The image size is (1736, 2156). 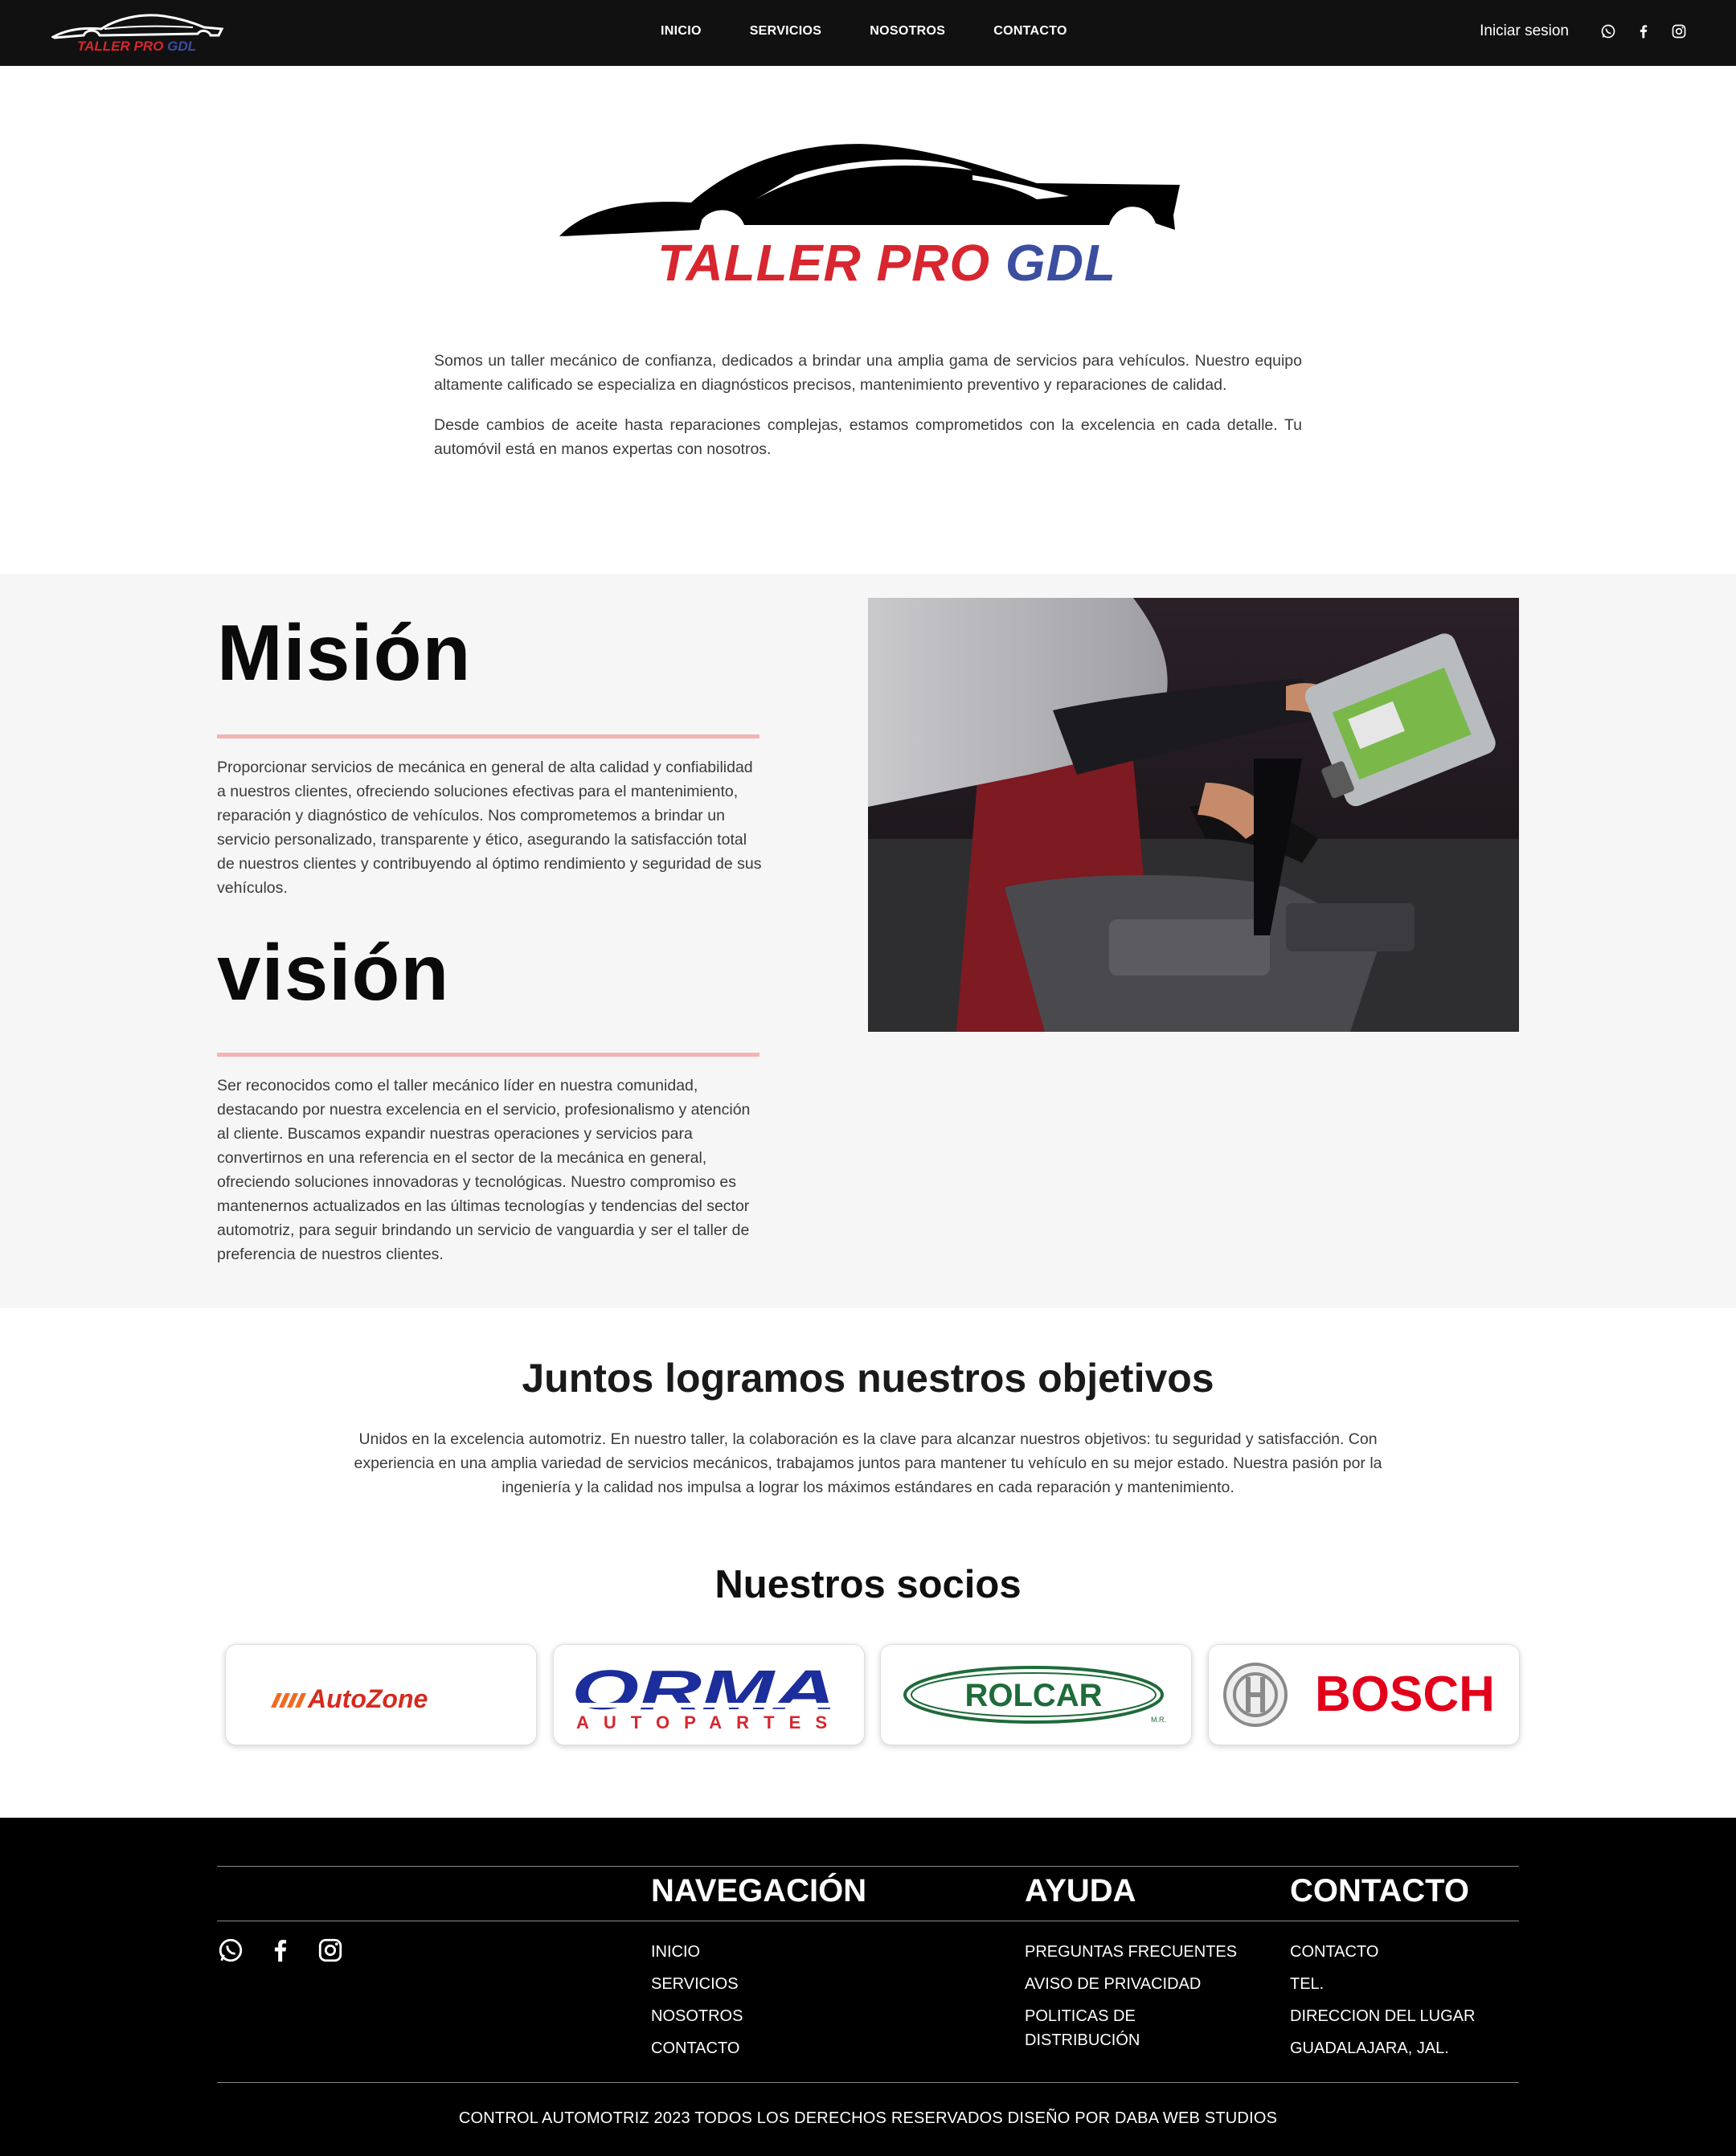 What do you see at coordinates (759, 1890) in the screenshot?
I see `footer-nav-title: NAVEGACIÓN` at bounding box center [759, 1890].